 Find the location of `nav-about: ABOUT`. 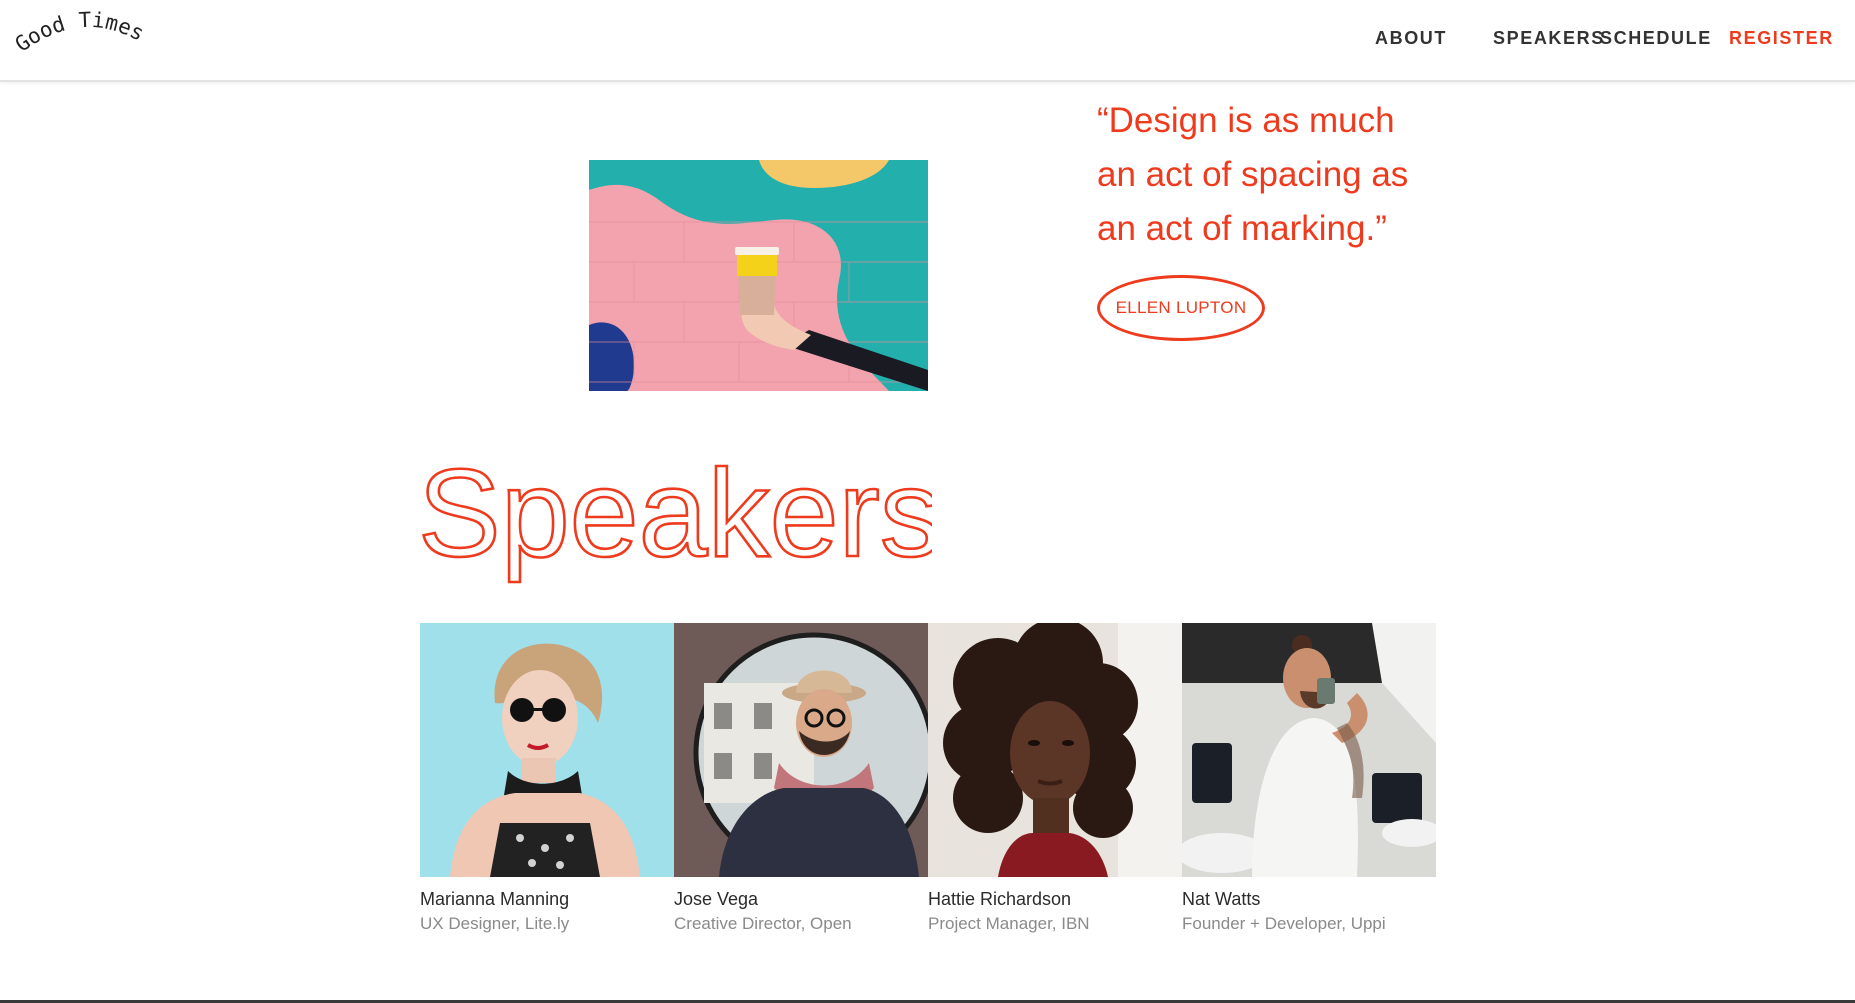

nav-about: ABOUT is located at coordinates (1411, 38).